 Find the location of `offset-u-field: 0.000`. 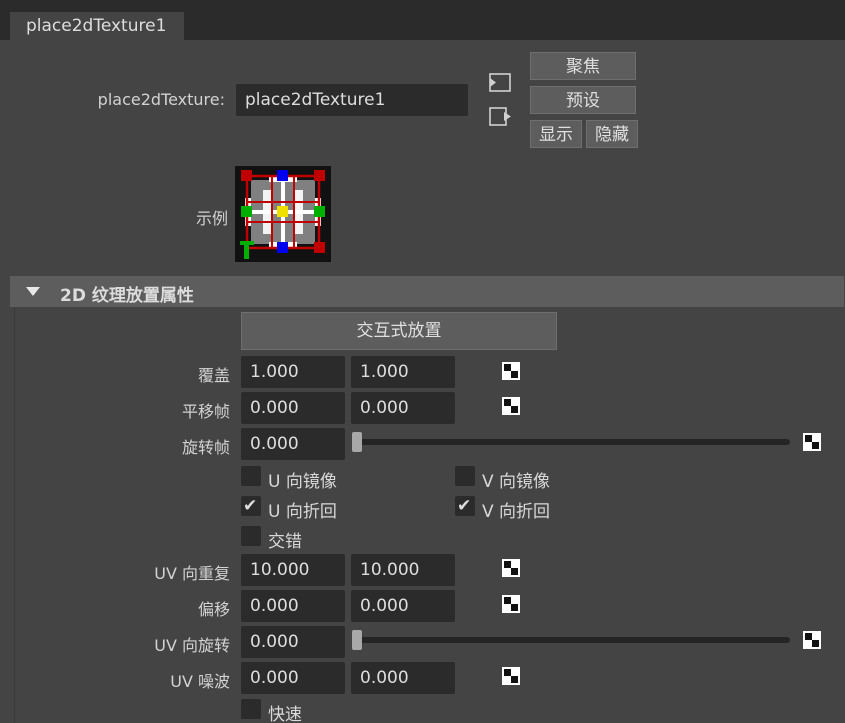

offset-u-field: 0.000 is located at coordinates (293, 606).